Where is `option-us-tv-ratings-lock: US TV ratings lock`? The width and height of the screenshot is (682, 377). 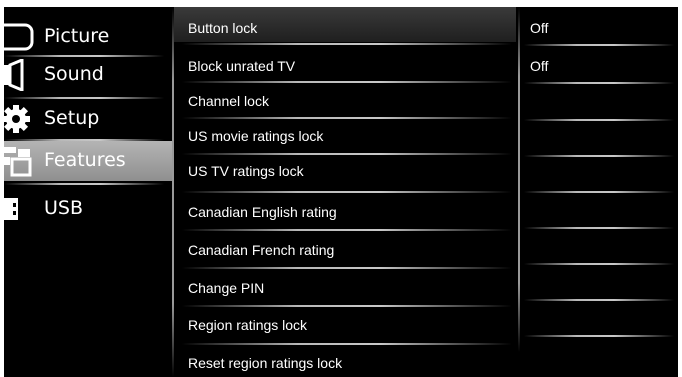 option-us-tv-ratings-lock: US TV ratings lock is located at coordinates (345, 167).